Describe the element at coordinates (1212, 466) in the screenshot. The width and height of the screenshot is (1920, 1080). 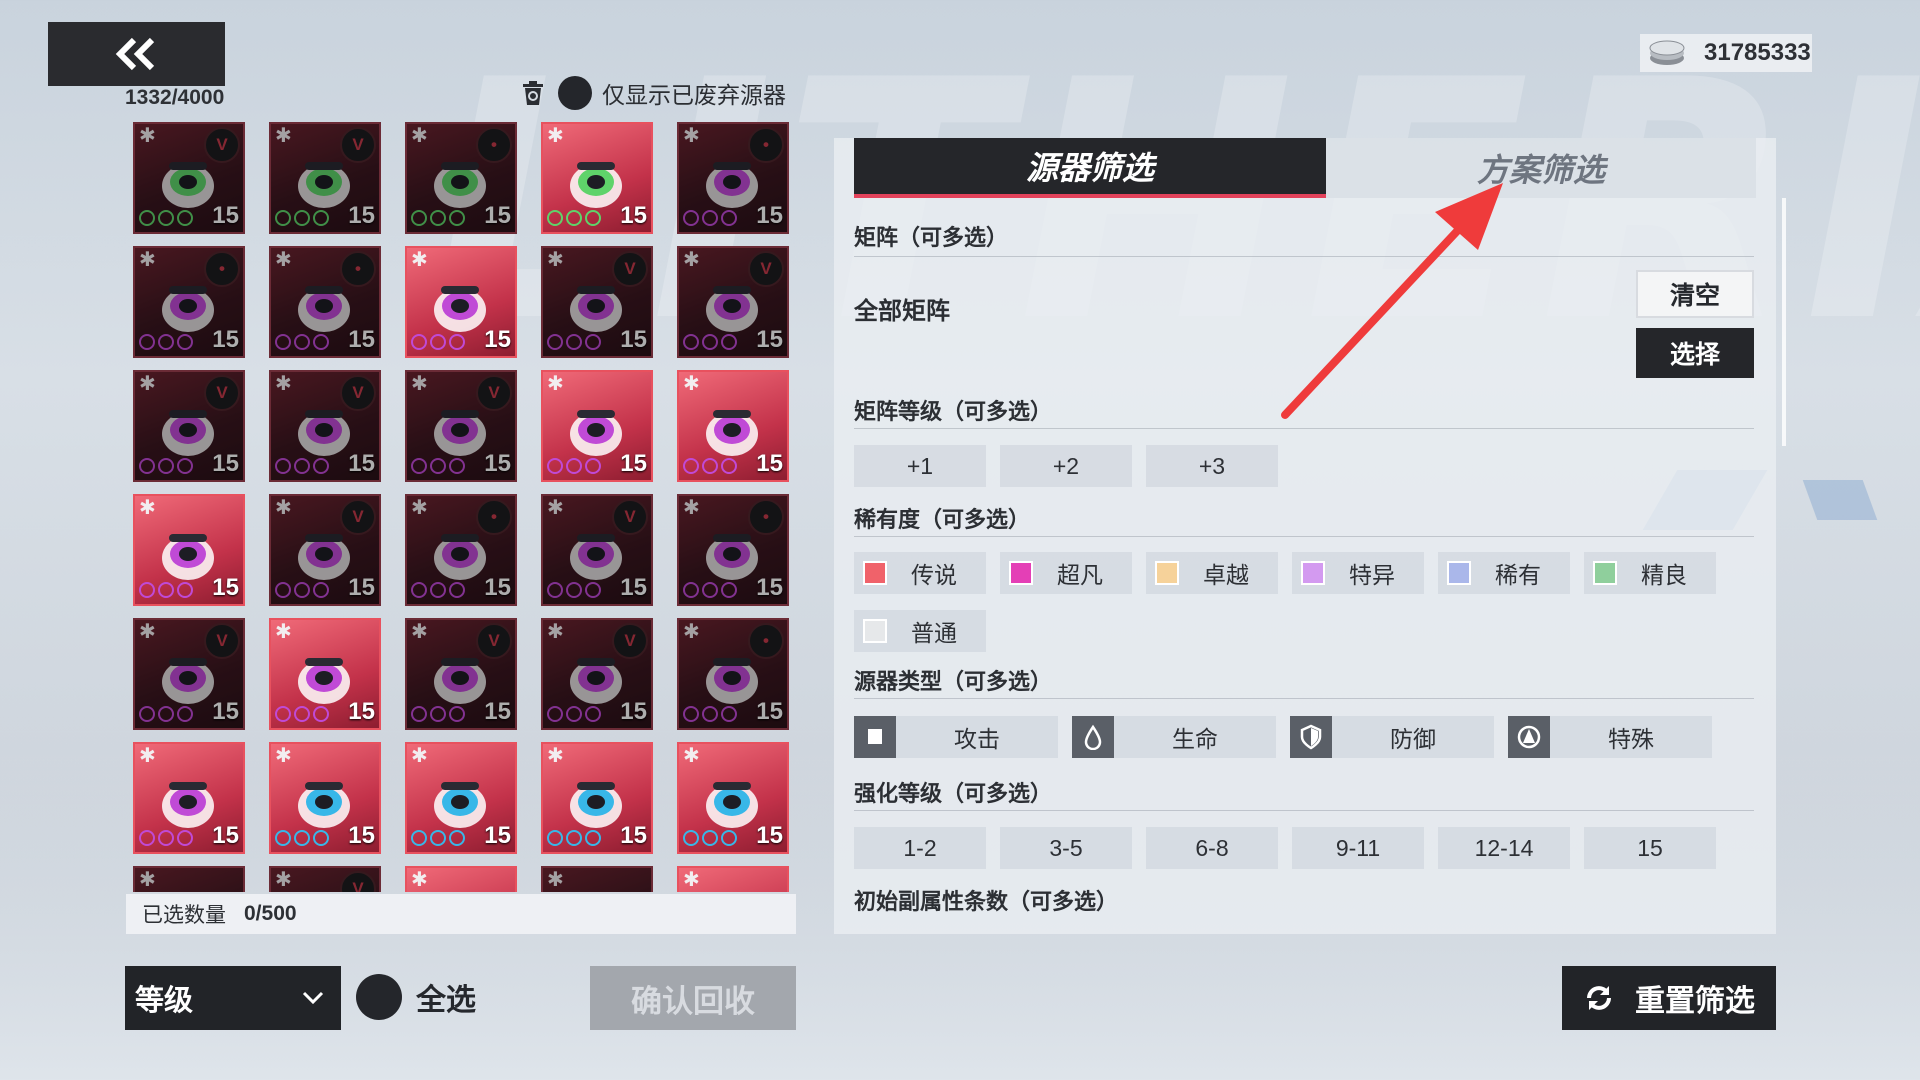
I see `matrix-level-option: +3` at that location.